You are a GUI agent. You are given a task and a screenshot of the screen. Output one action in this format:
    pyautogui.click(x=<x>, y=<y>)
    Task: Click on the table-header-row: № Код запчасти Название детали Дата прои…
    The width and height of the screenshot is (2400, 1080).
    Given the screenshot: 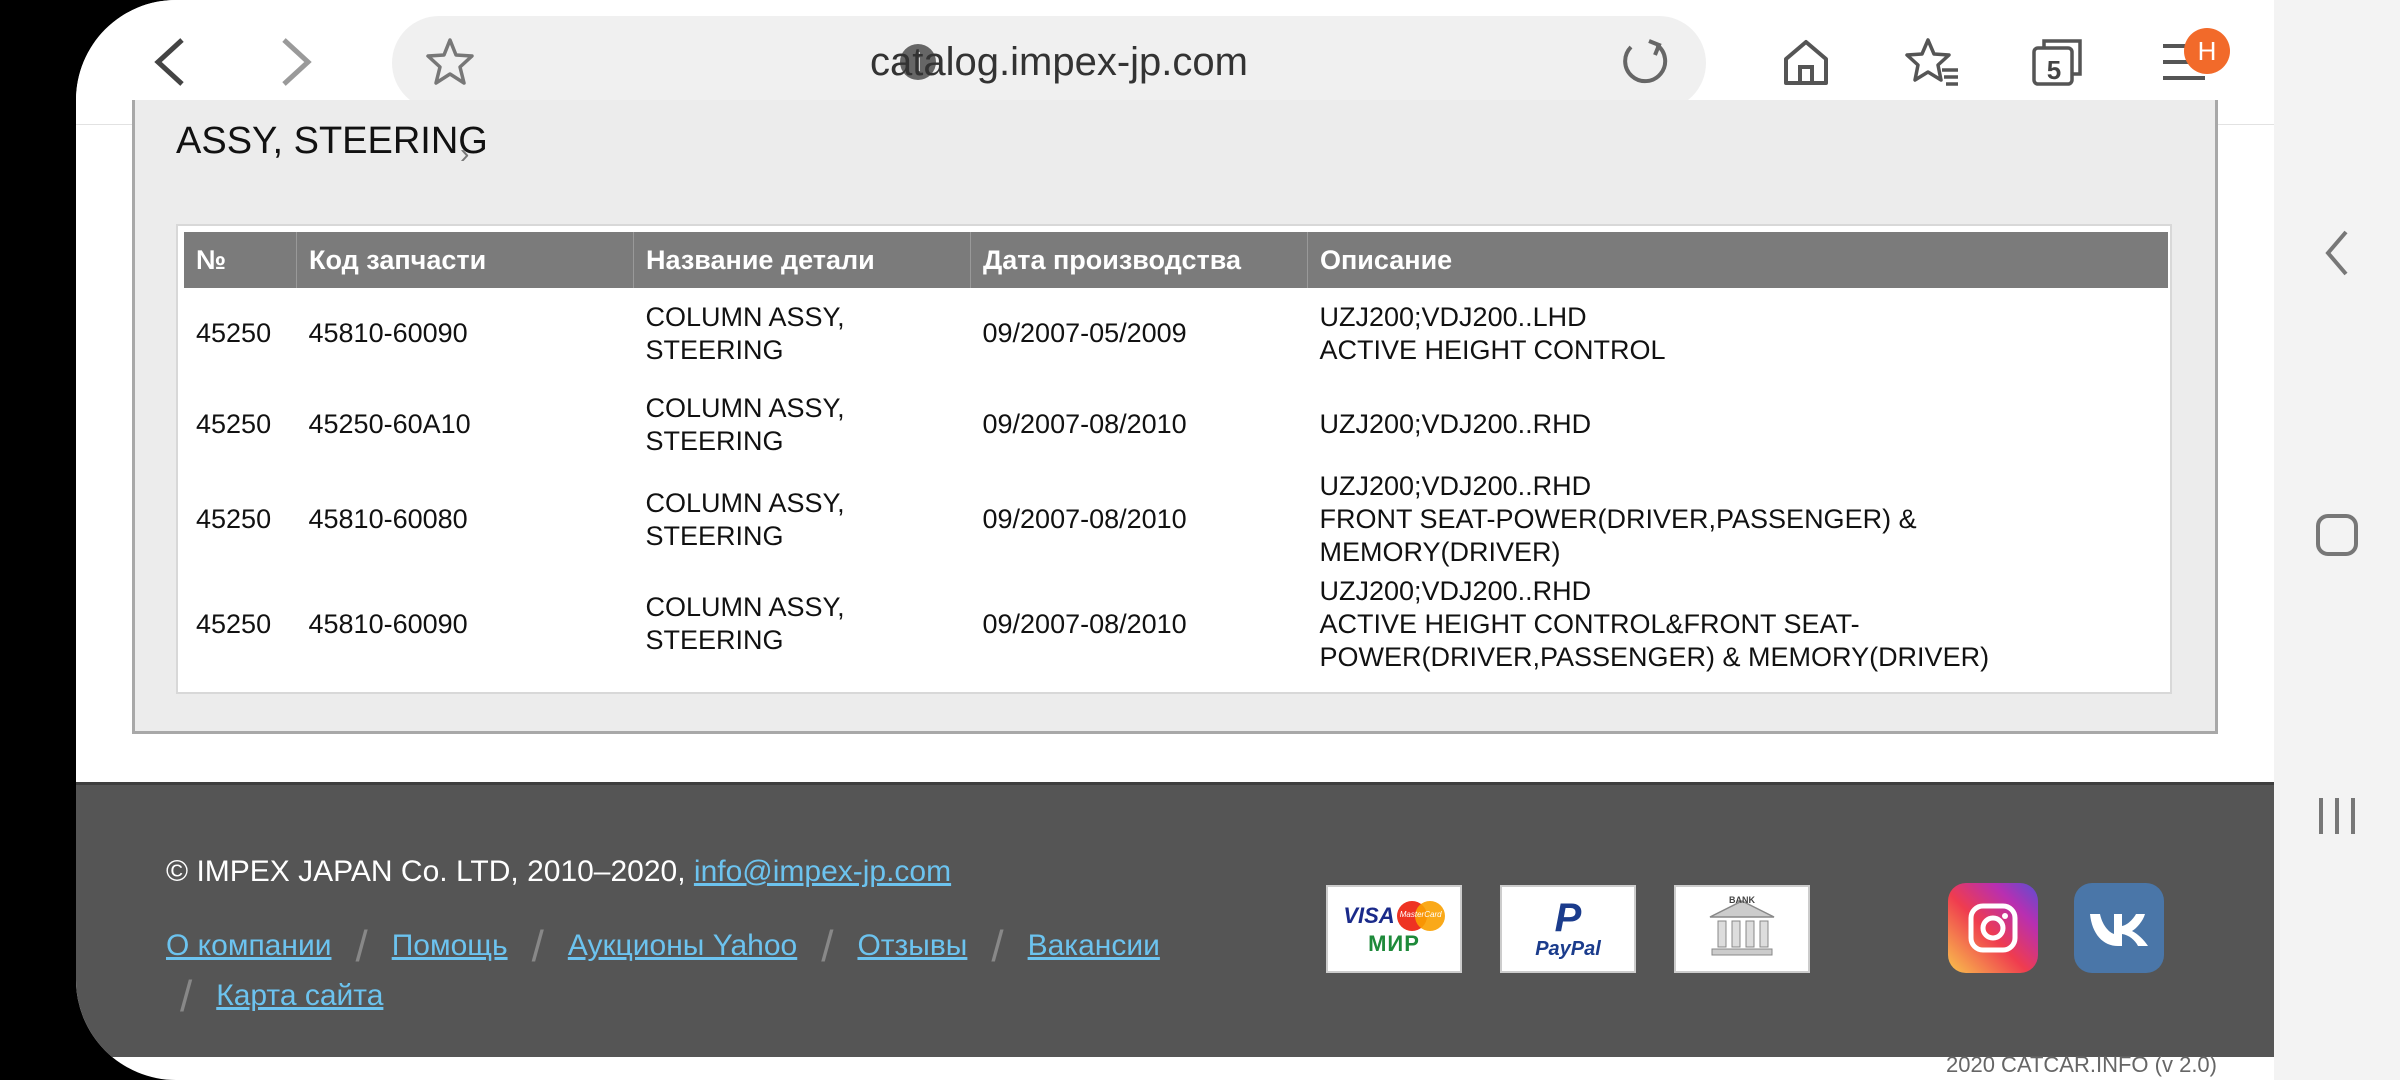 What is the action you would take?
    pyautogui.click(x=1176, y=260)
    